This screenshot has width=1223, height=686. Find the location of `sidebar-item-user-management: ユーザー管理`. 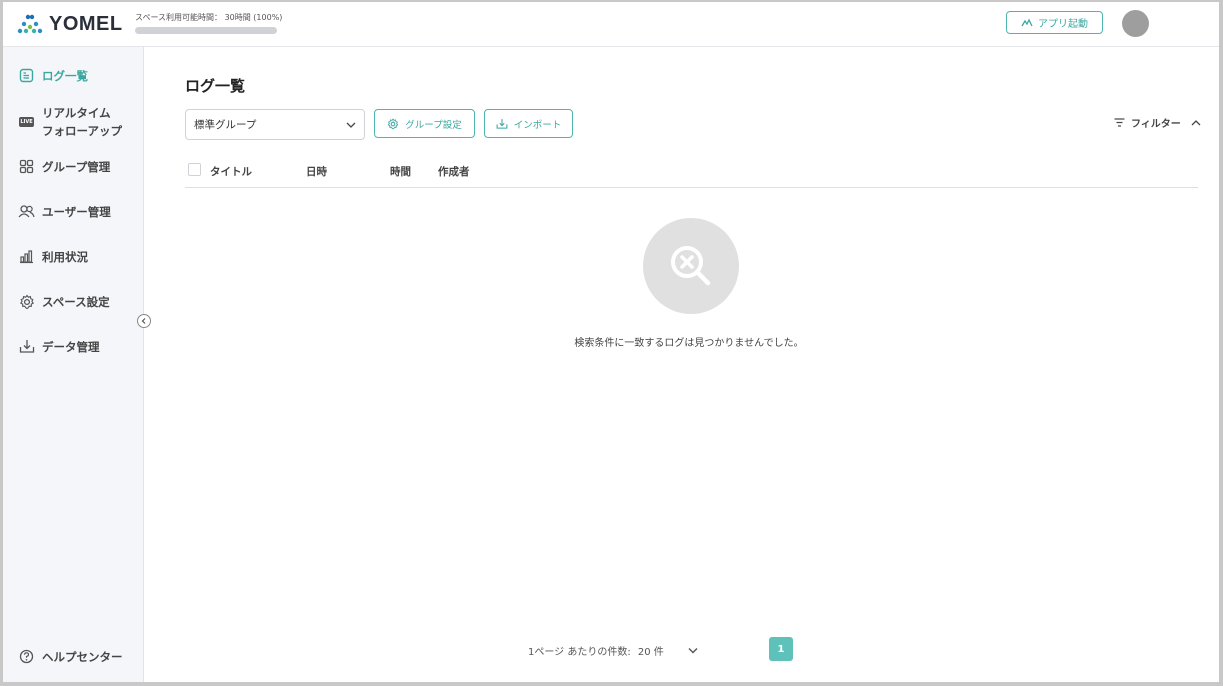

sidebar-item-user-management: ユーザー管理 is located at coordinates (64, 211).